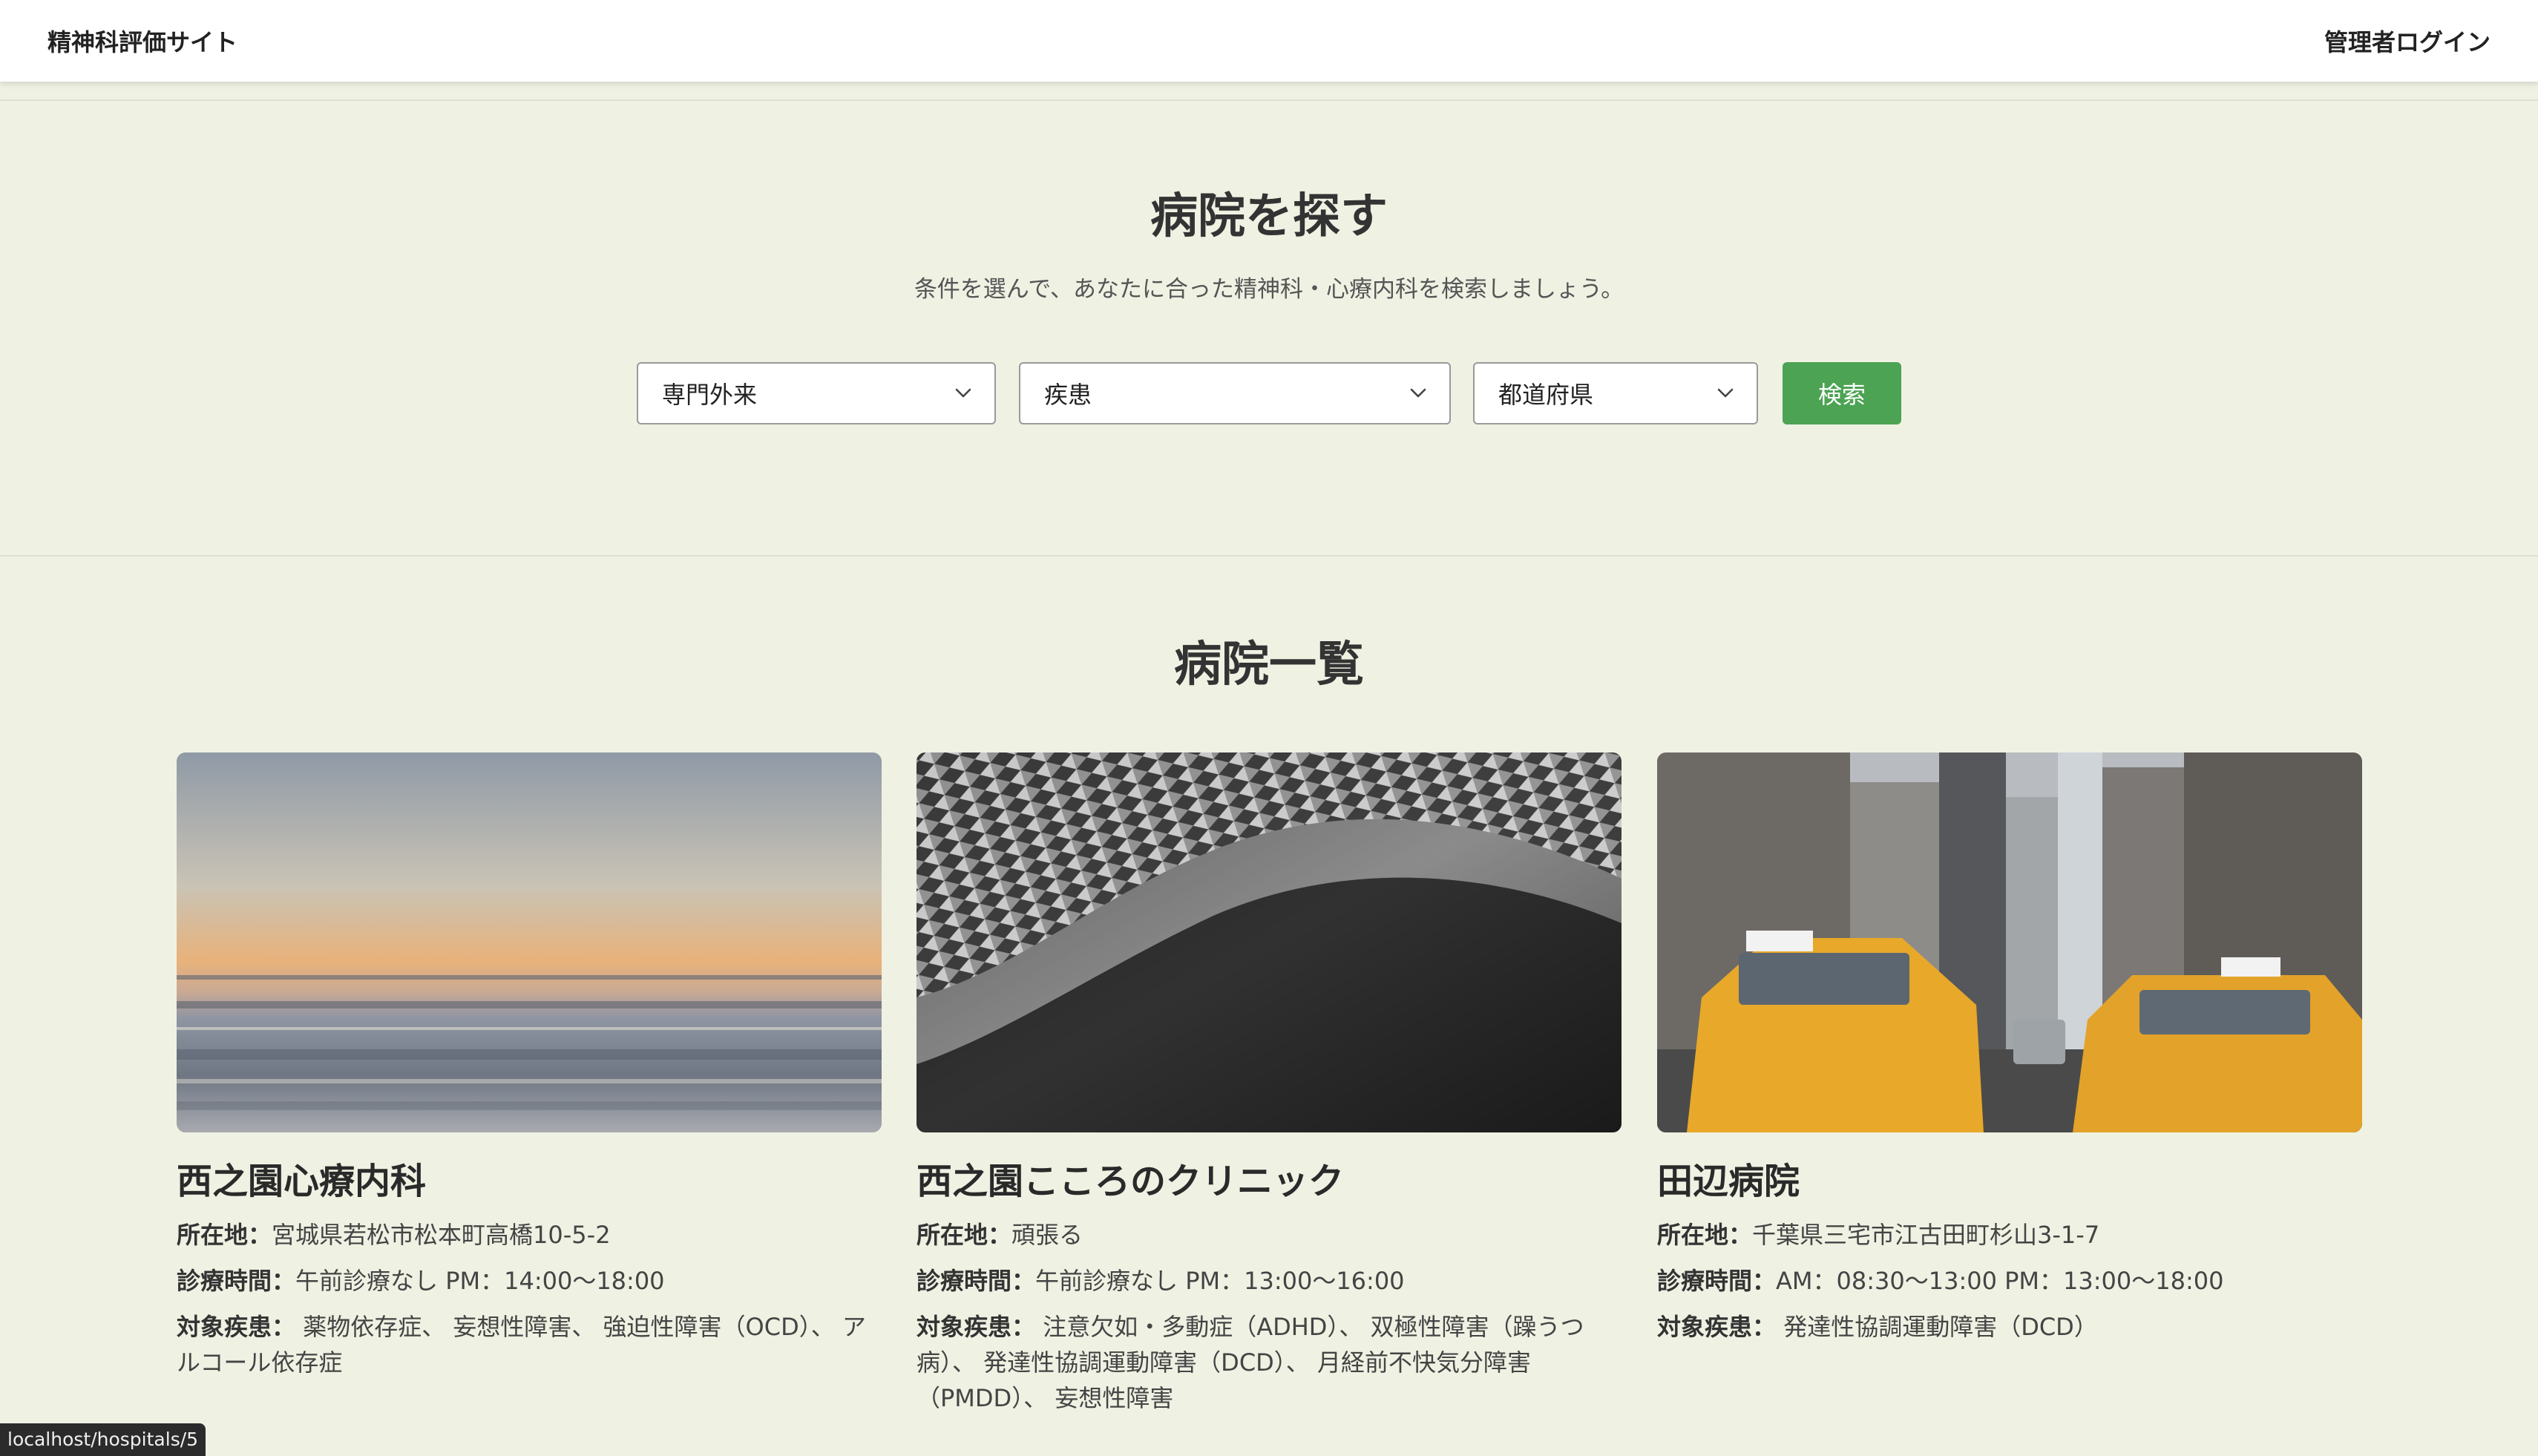 Image resolution: width=2538 pixels, height=1456 pixels. I want to click on search-subtitle: 条件を選んで、あなたに合った精神科・心療内科を検索しましょう。, so click(1269, 289).